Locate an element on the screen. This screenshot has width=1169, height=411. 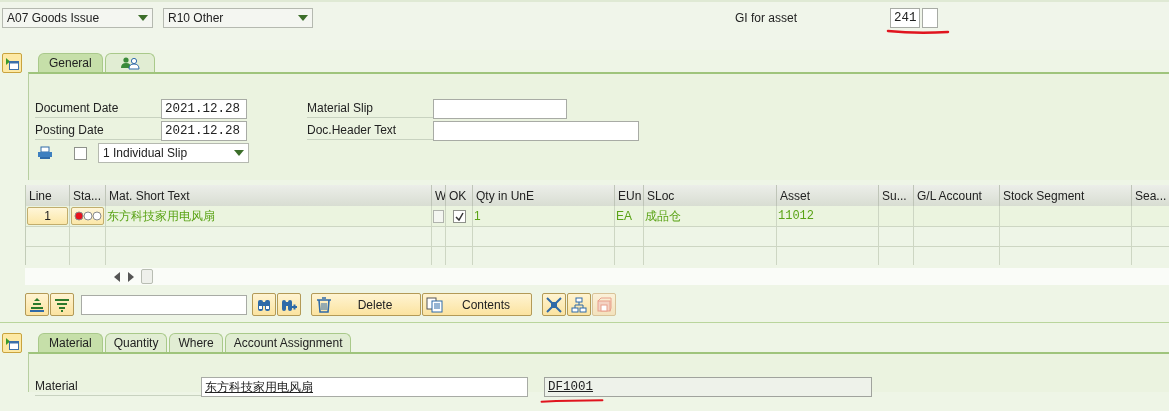
column-header: G/L Account is located at coordinates (957, 195).